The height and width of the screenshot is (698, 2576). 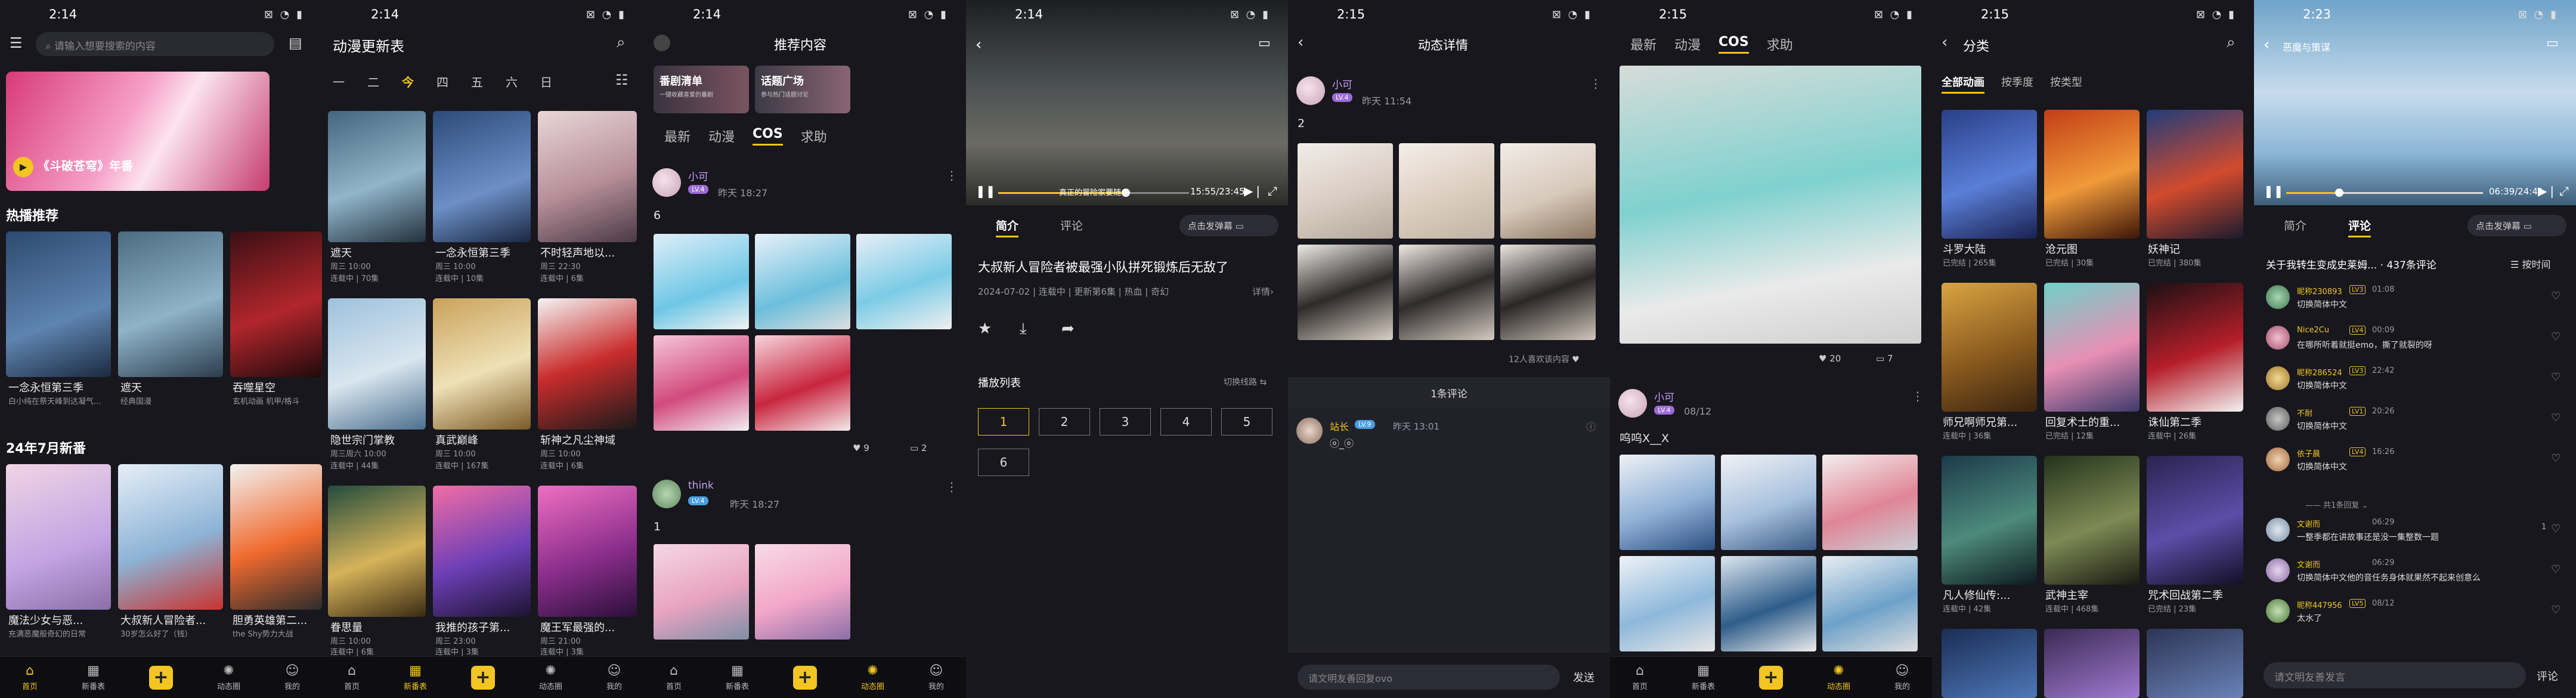 What do you see at coordinates (1591, 426) in the screenshot?
I see `comment-info-icon: ⓘ` at bounding box center [1591, 426].